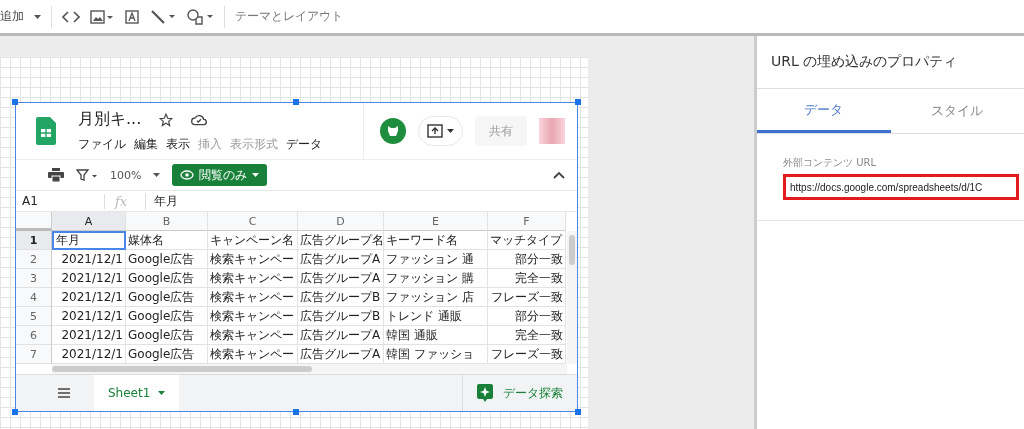 This screenshot has width=1024, height=429. I want to click on url-input-field: https://docs.google.com/spreadsheets/d/1C, so click(901, 187).